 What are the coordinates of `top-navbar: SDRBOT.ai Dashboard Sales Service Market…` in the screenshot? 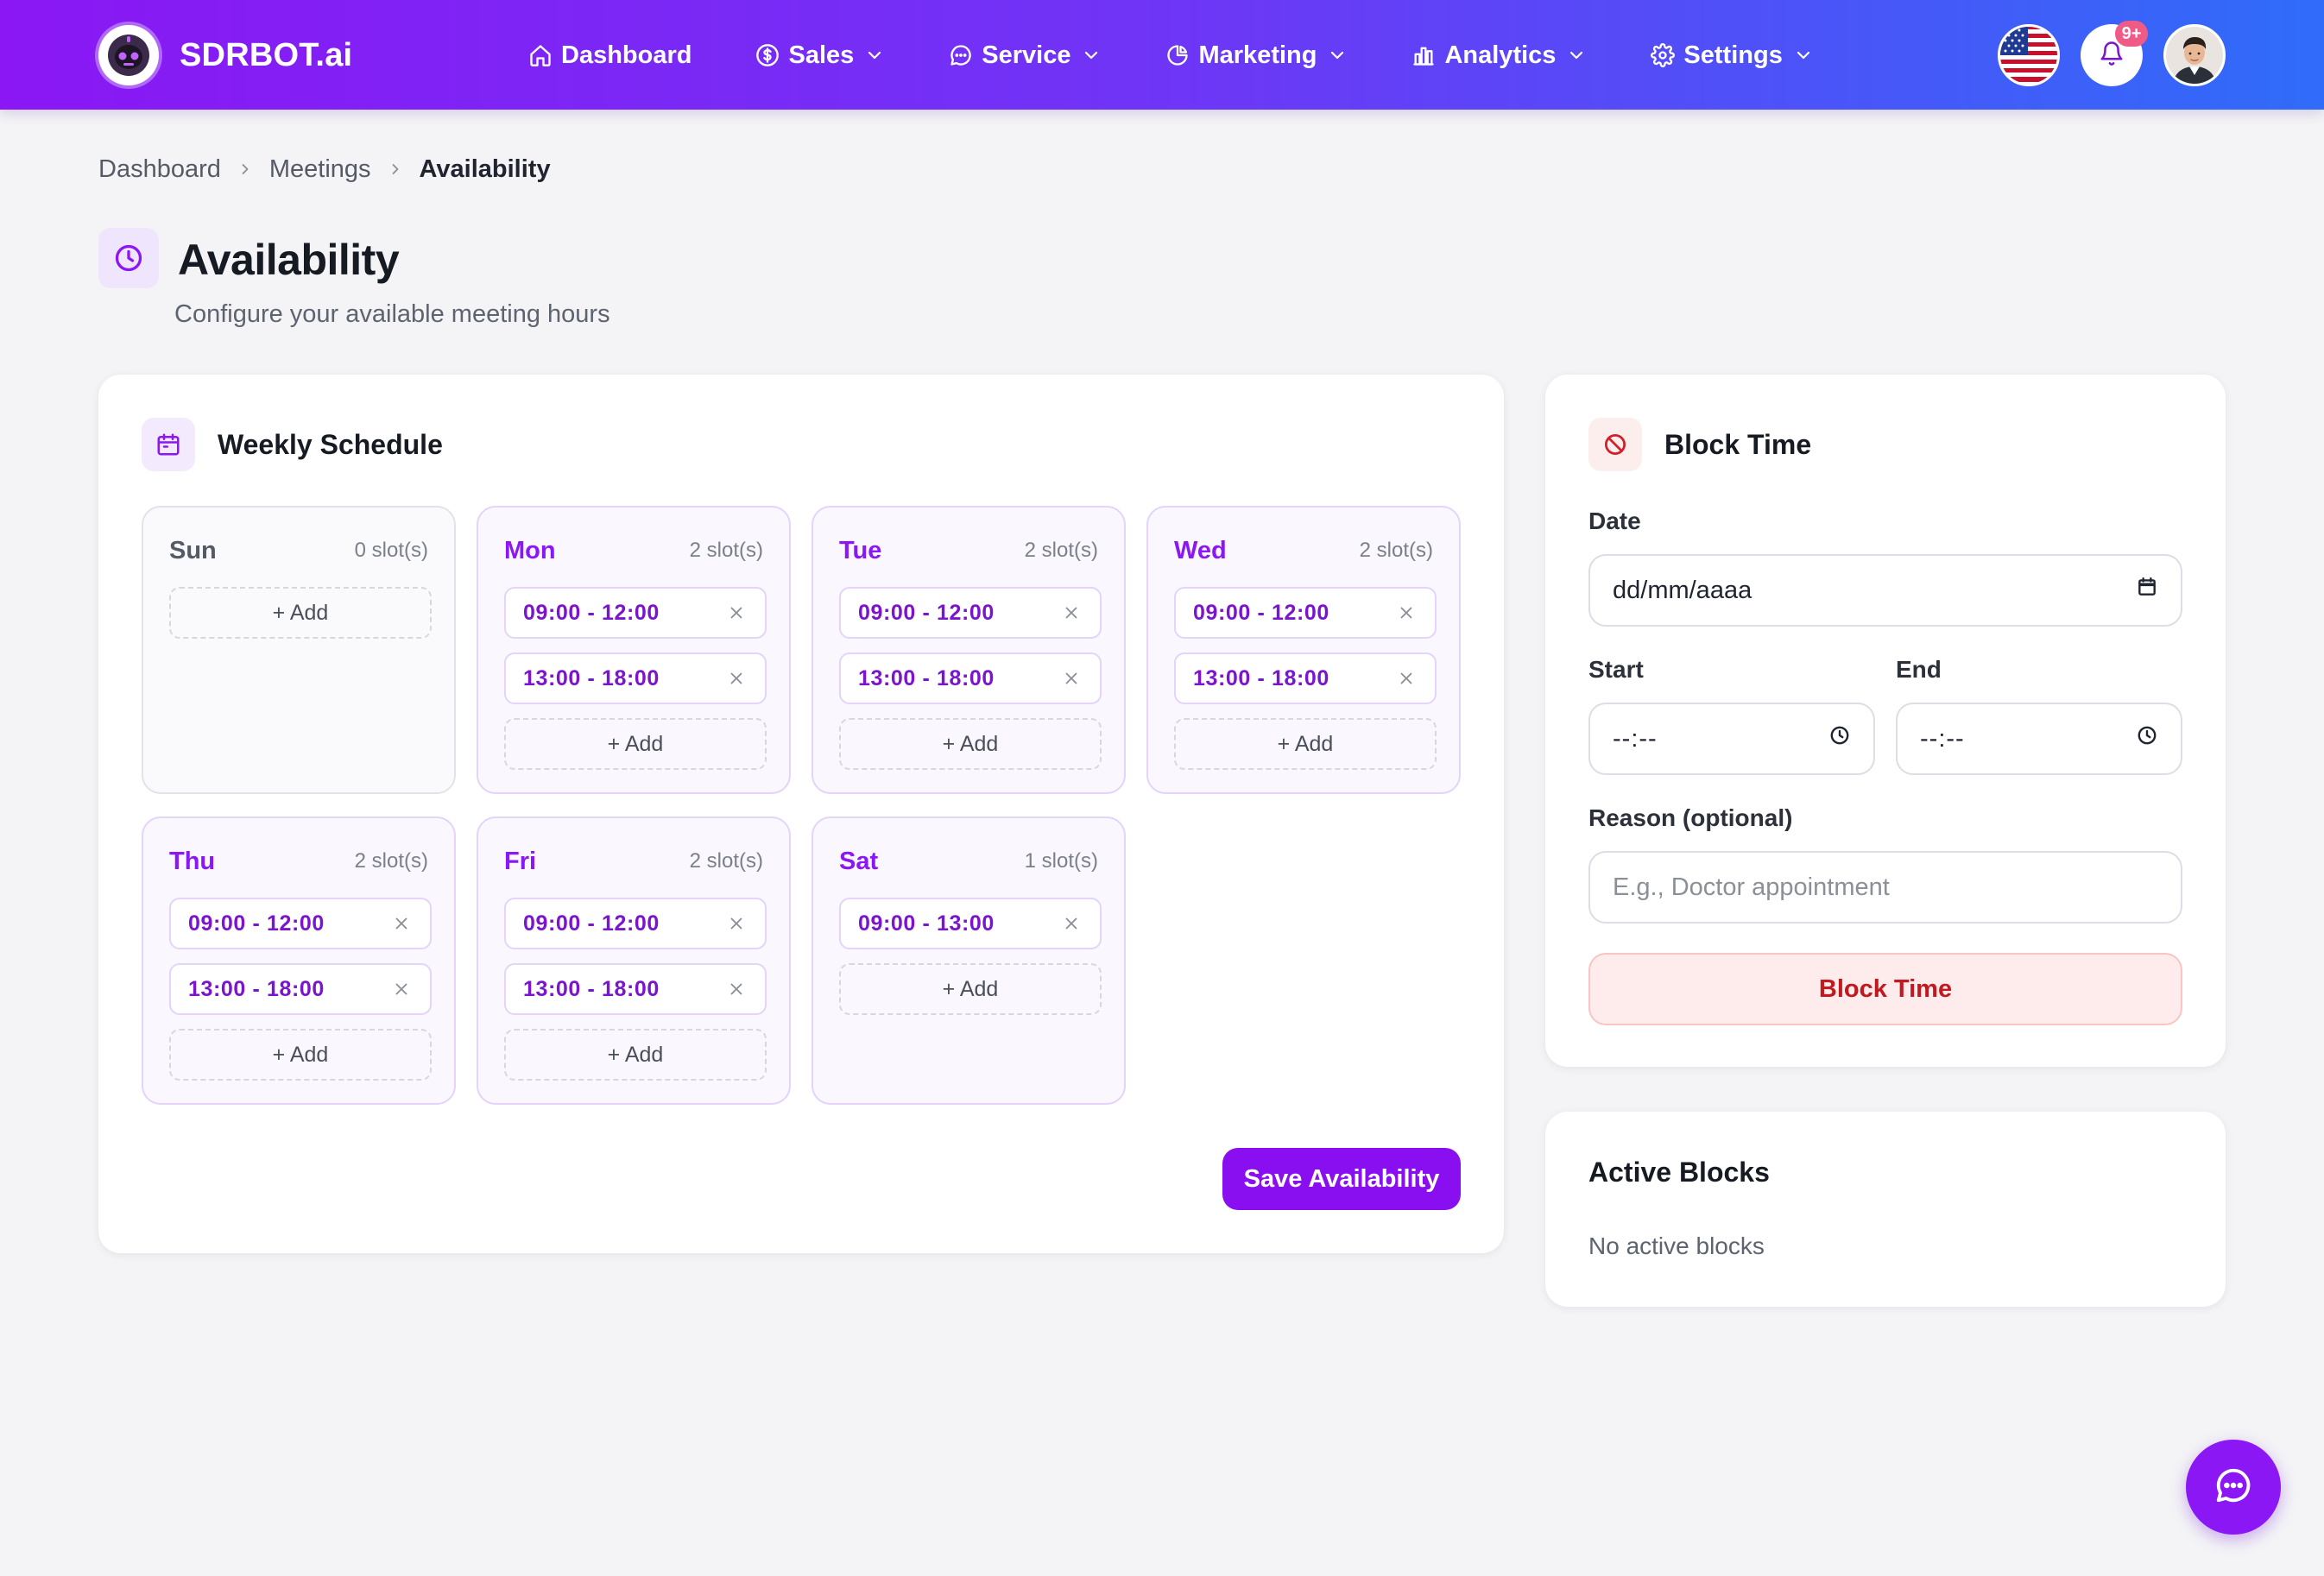 It's located at (1162, 55).